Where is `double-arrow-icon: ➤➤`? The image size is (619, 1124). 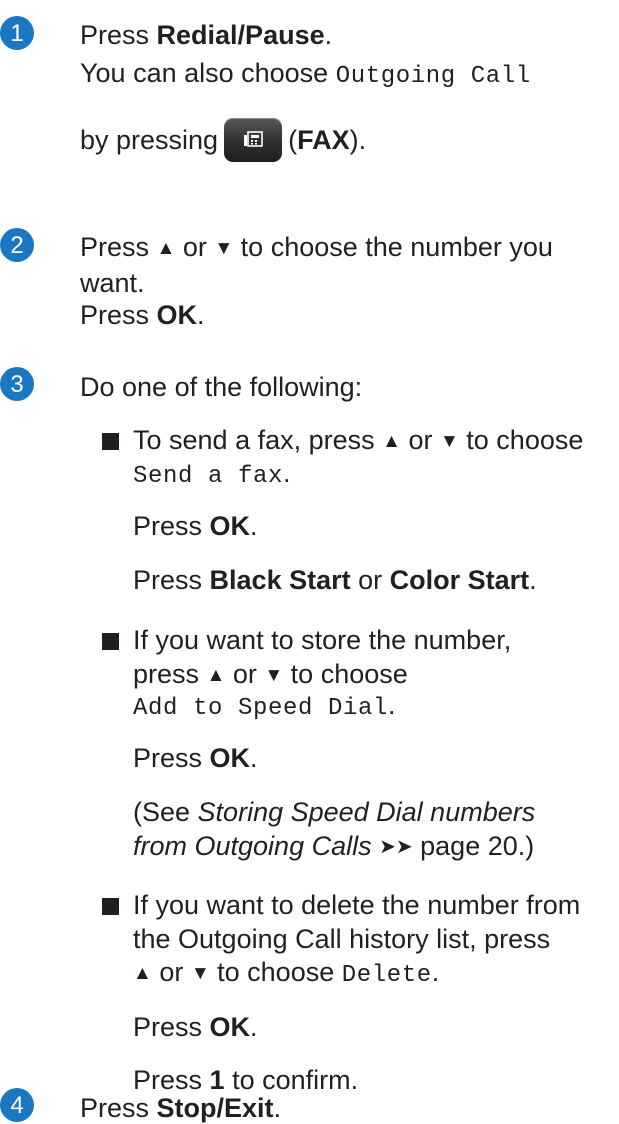 double-arrow-icon: ➤➤ is located at coordinates (396, 847).